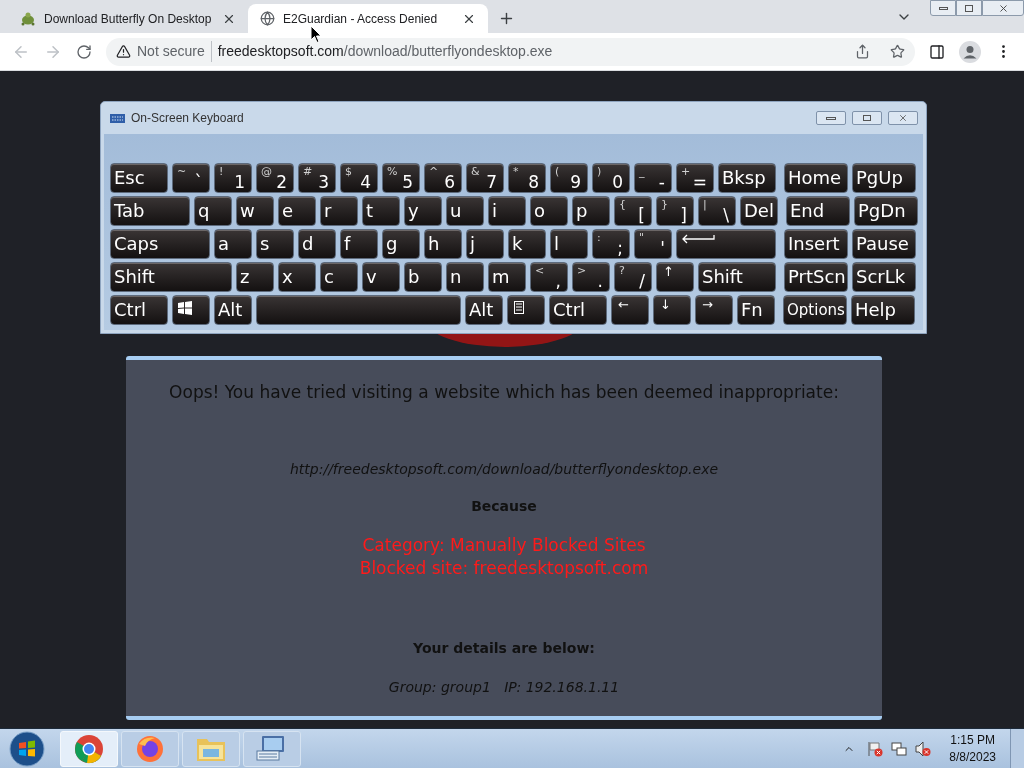 This screenshot has width=1024, height=768. What do you see at coordinates (191, 310) in the screenshot?
I see `windows-key` at bounding box center [191, 310].